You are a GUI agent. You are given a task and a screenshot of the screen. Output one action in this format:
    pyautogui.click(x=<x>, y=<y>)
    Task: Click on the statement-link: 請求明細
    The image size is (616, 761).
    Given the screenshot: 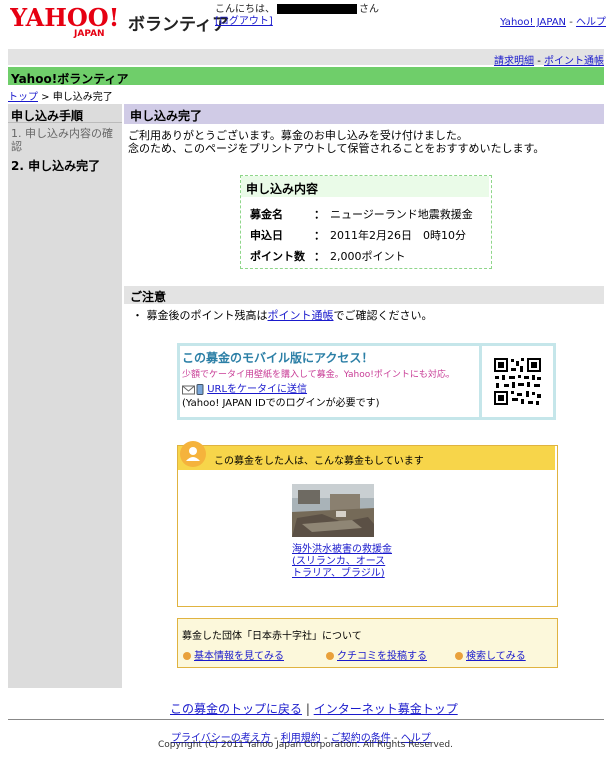 What is the action you would take?
    pyautogui.click(x=514, y=61)
    